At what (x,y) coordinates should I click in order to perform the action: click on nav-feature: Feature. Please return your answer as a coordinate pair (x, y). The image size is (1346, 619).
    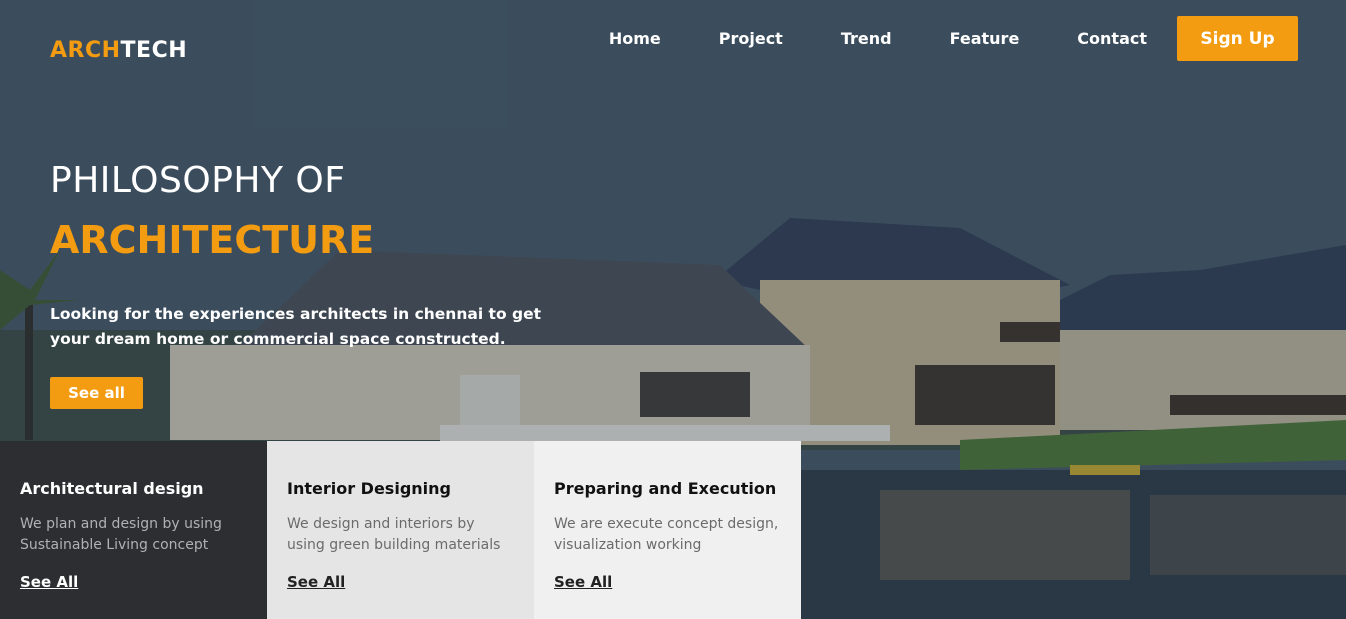
    Looking at the image, I should click on (985, 38).